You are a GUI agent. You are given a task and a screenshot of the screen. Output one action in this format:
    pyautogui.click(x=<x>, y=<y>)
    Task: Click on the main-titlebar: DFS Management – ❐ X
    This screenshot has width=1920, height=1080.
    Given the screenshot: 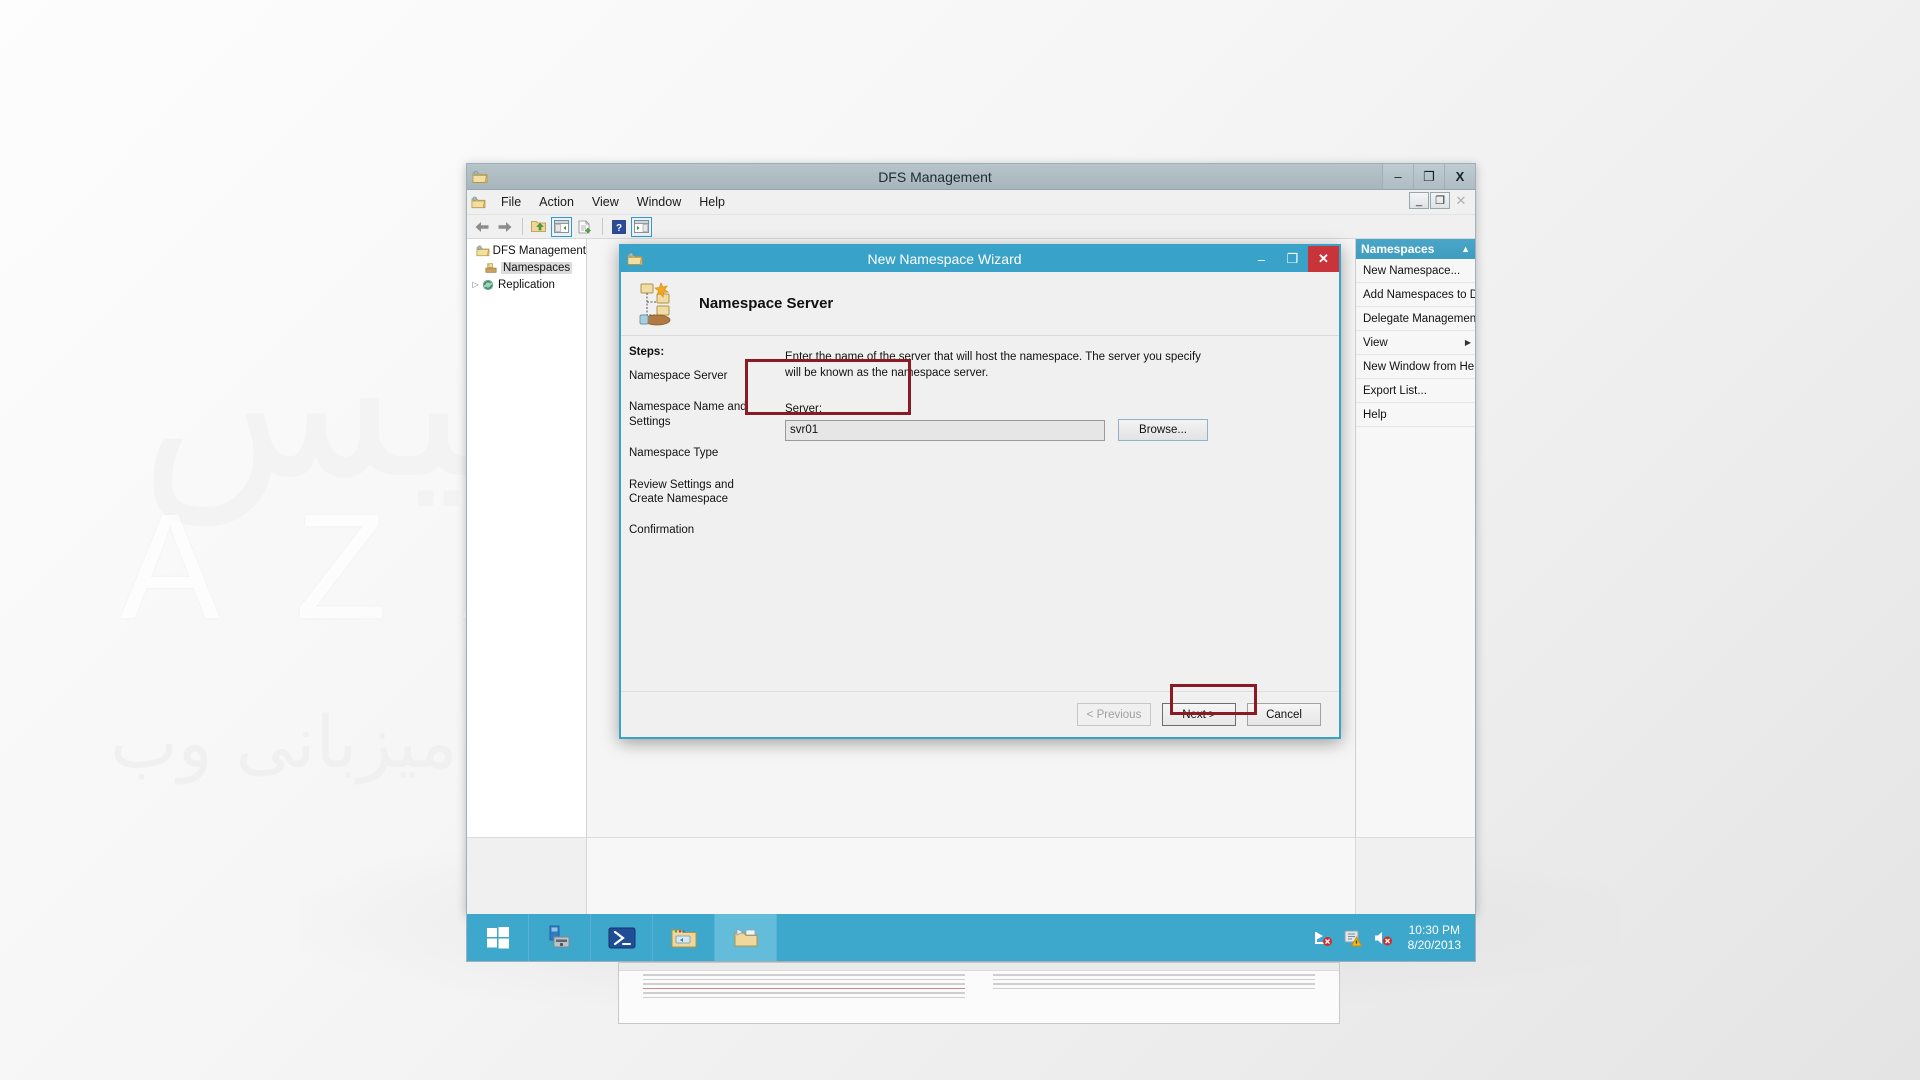 What is the action you would take?
    pyautogui.click(x=971, y=177)
    